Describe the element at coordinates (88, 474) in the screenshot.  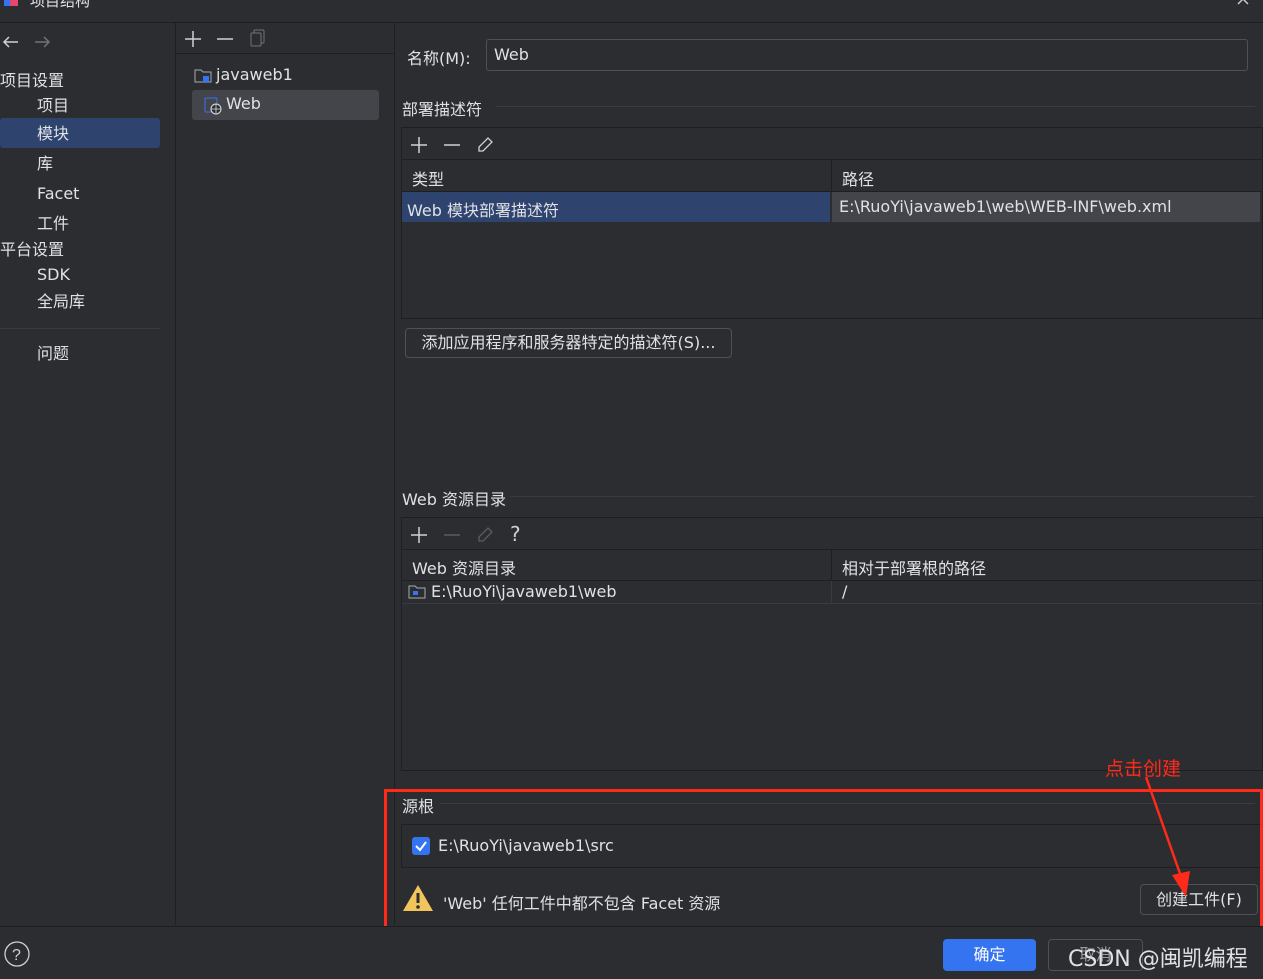
I see `settings-nav: 项目设置 项目 模块 库 Facet 工件 平台设置 SDK 全局库 问题` at that location.